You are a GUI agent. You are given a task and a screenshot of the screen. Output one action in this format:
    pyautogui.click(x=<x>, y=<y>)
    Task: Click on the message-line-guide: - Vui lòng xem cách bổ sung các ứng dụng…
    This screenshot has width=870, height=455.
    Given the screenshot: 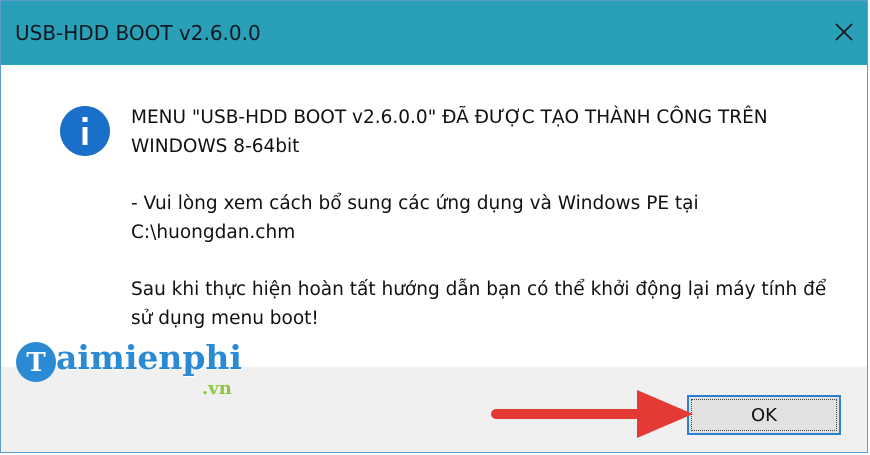 What is the action you would take?
    pyautogui.click(x=415, y=218)
    